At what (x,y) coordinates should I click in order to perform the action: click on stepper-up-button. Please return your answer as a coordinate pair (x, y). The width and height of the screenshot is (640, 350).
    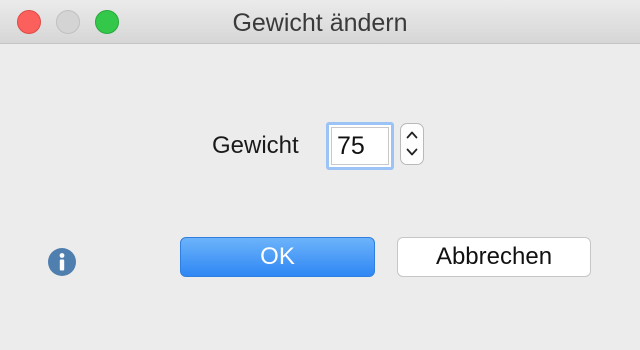
    Looking at the image, I should click on (412, 134).